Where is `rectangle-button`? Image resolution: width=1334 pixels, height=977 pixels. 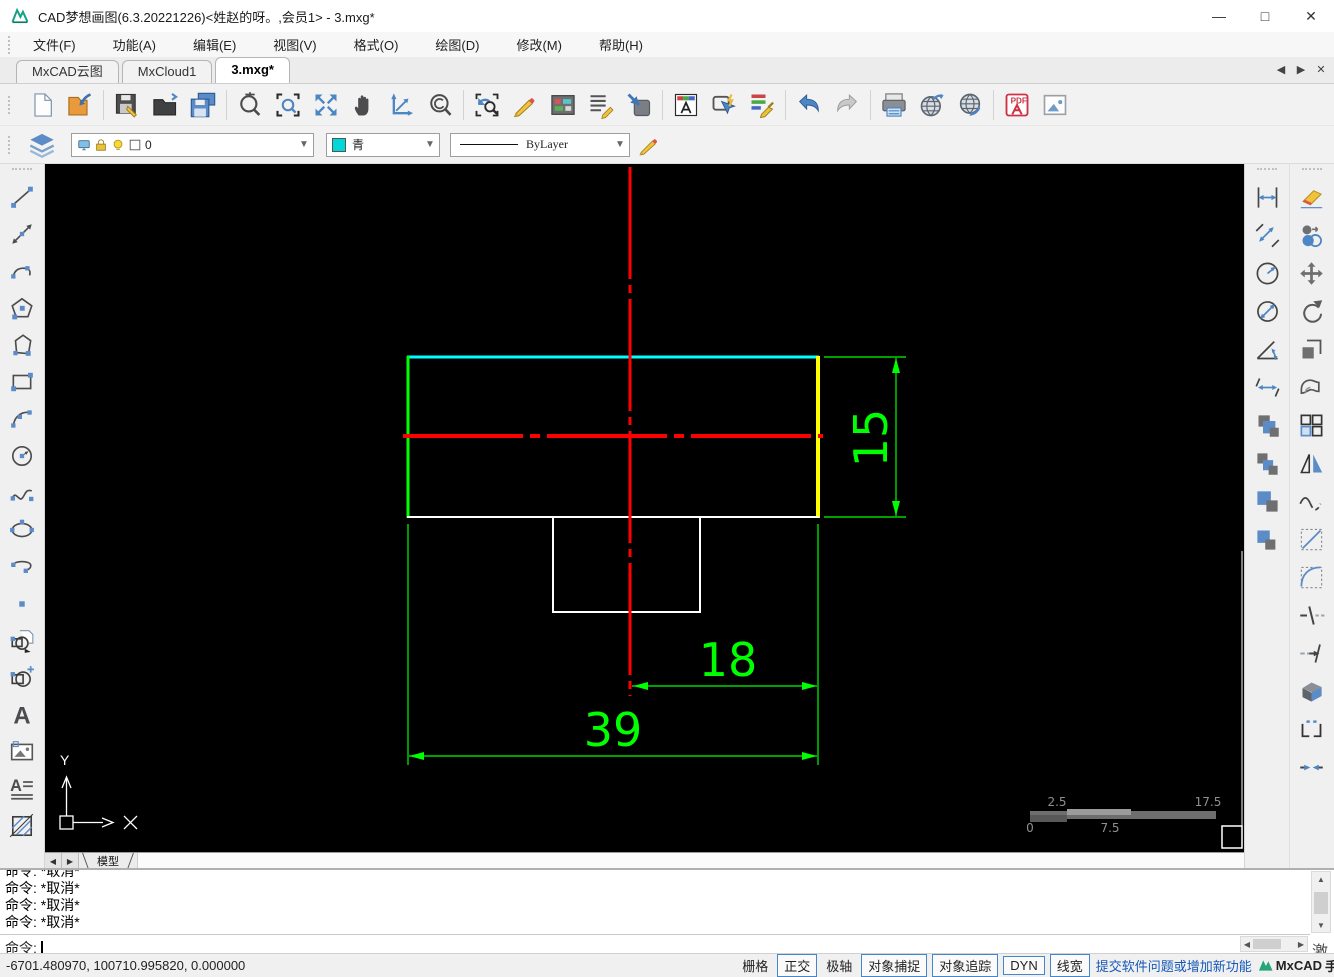 rectangle-button is located at coordinates (22, 381).